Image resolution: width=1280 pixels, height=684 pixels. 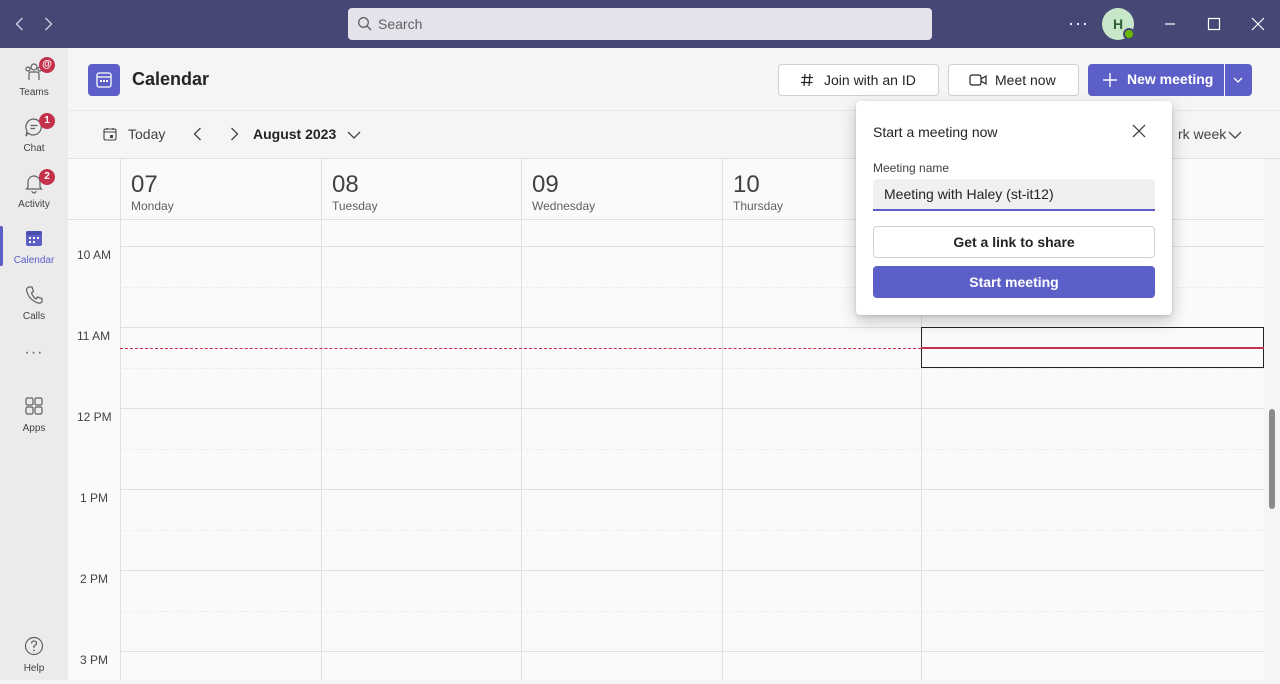 What do you see at coordinates (34, 416) in the screenshot?
I see `rail-item-apps: Apps` at bounding box center [34, 416].